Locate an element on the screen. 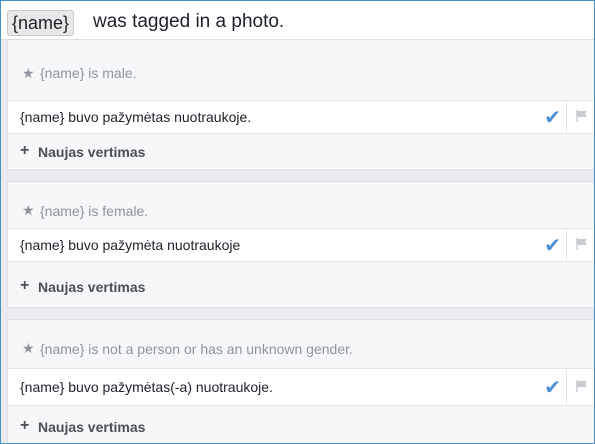 This screenshot has width=595, height=444. translation-text: {name} buvo pažymėta nuotraukoje is located at coordinates (130, 245).